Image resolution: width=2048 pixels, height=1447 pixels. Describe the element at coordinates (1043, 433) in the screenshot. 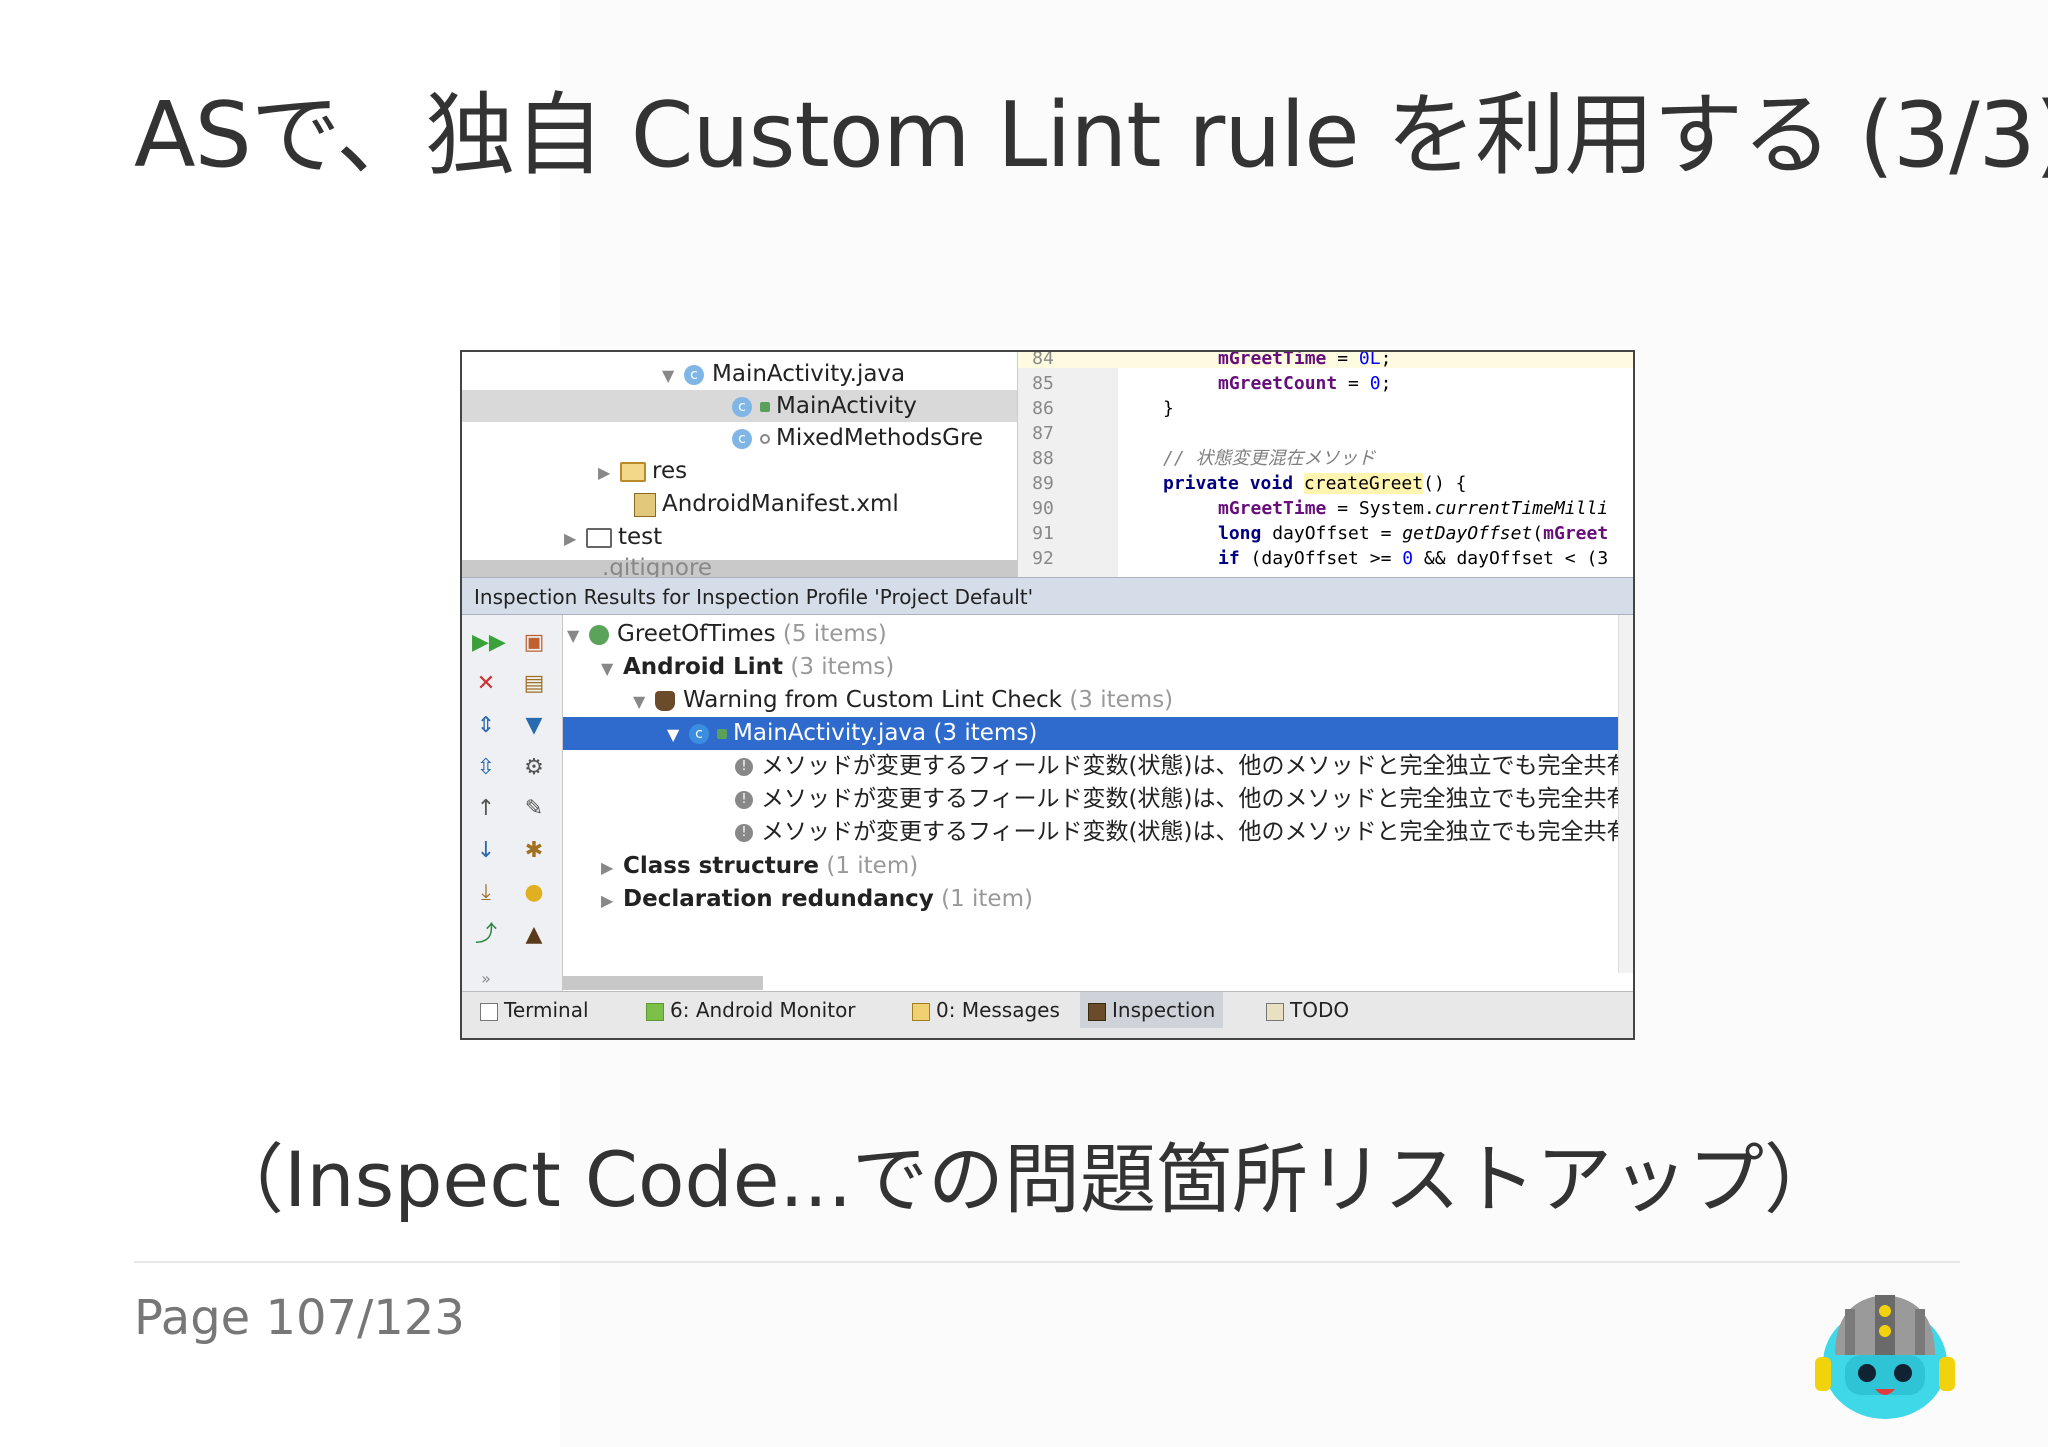

I see `code-line: 87` at that location.